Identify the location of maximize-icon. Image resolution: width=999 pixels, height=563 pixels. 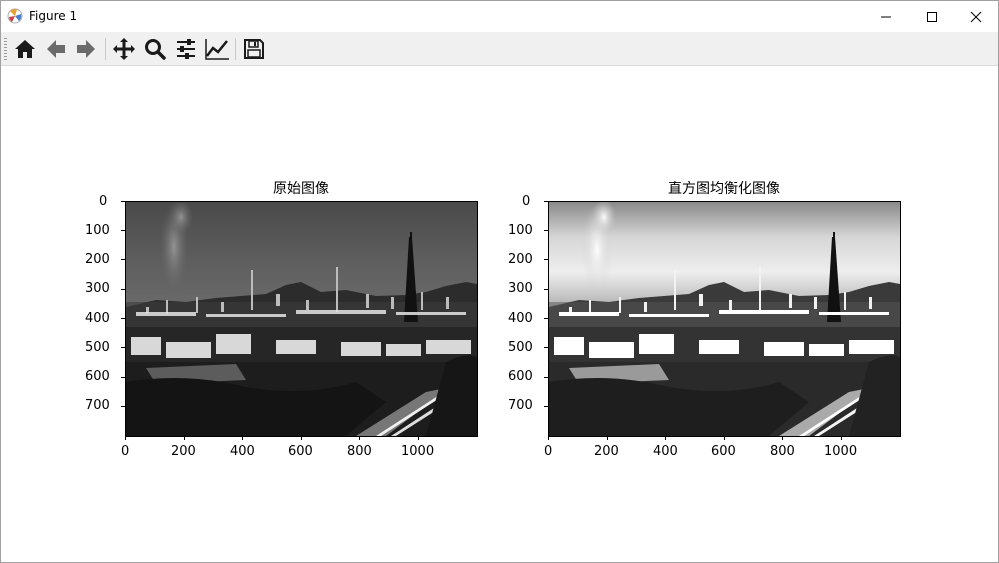
(932, 16).